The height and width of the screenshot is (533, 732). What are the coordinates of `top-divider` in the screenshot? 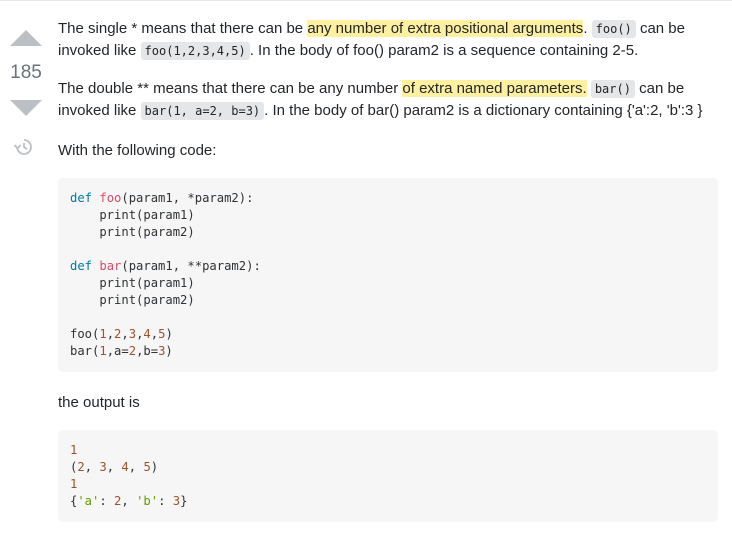 It's located at (366, 0).